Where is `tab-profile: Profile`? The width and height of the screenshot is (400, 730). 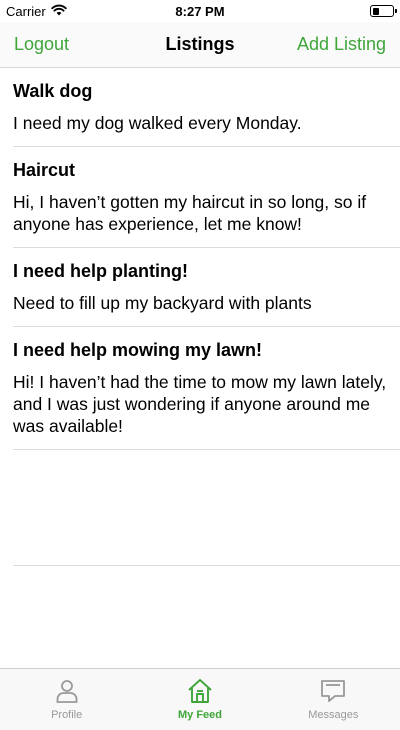 tab-profile: Profile is located at coordinates (66, 699).